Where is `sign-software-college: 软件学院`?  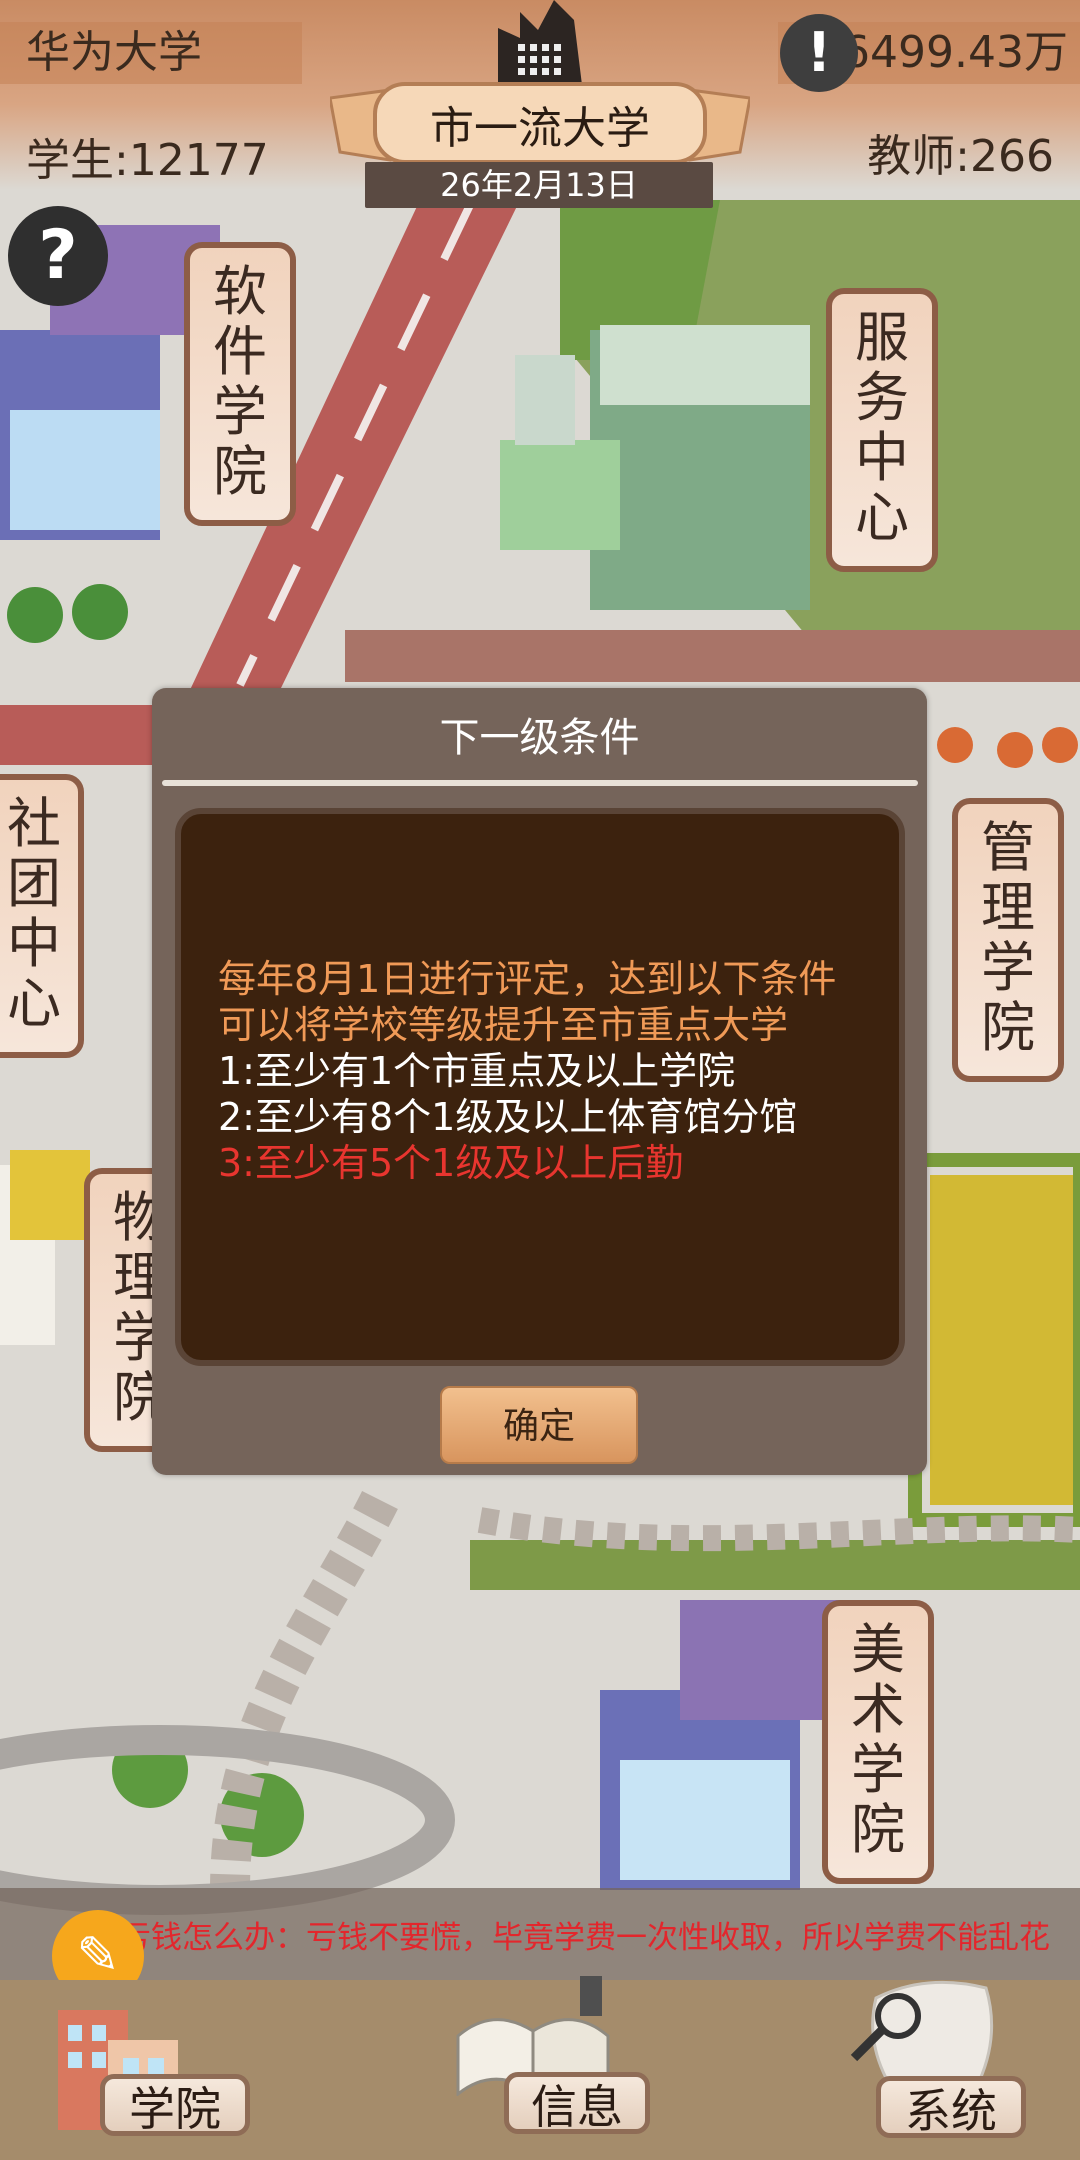 sign-software-college: 软件学院 is located at coordinates (240, 384).